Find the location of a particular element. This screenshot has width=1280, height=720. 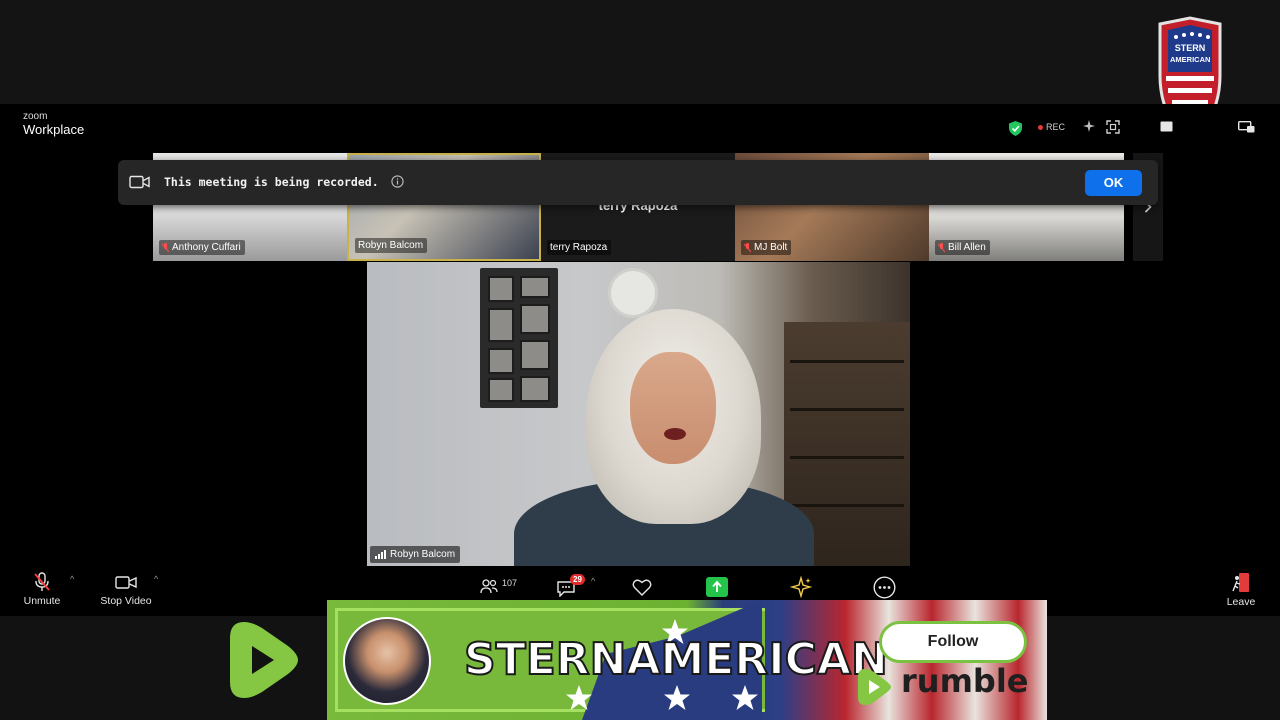

rumble-play-logo is located at coordinates (262, 660).